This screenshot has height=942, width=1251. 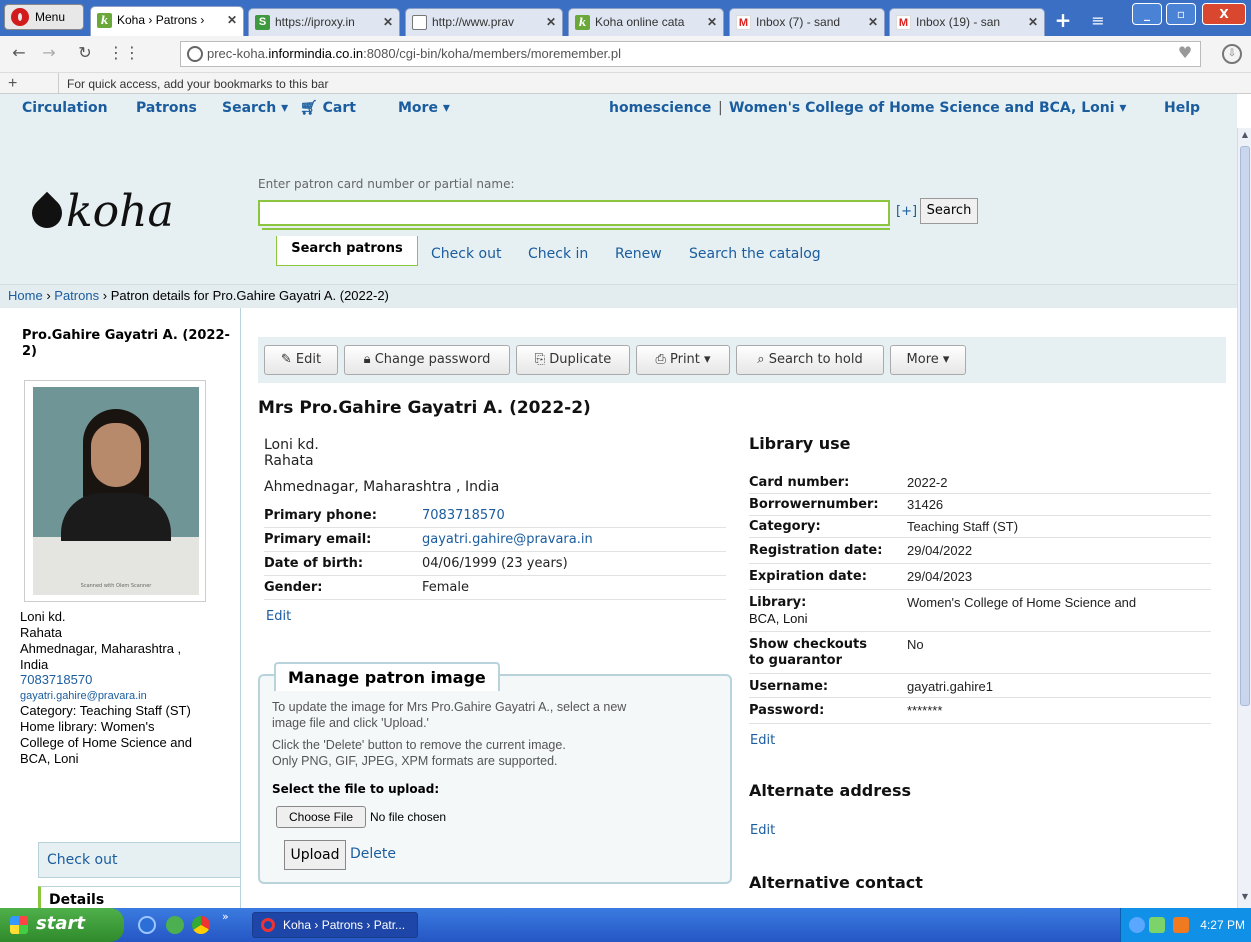 I want to click on alternative-contact-heading: Alternative contact, so click(x=836, y=882).